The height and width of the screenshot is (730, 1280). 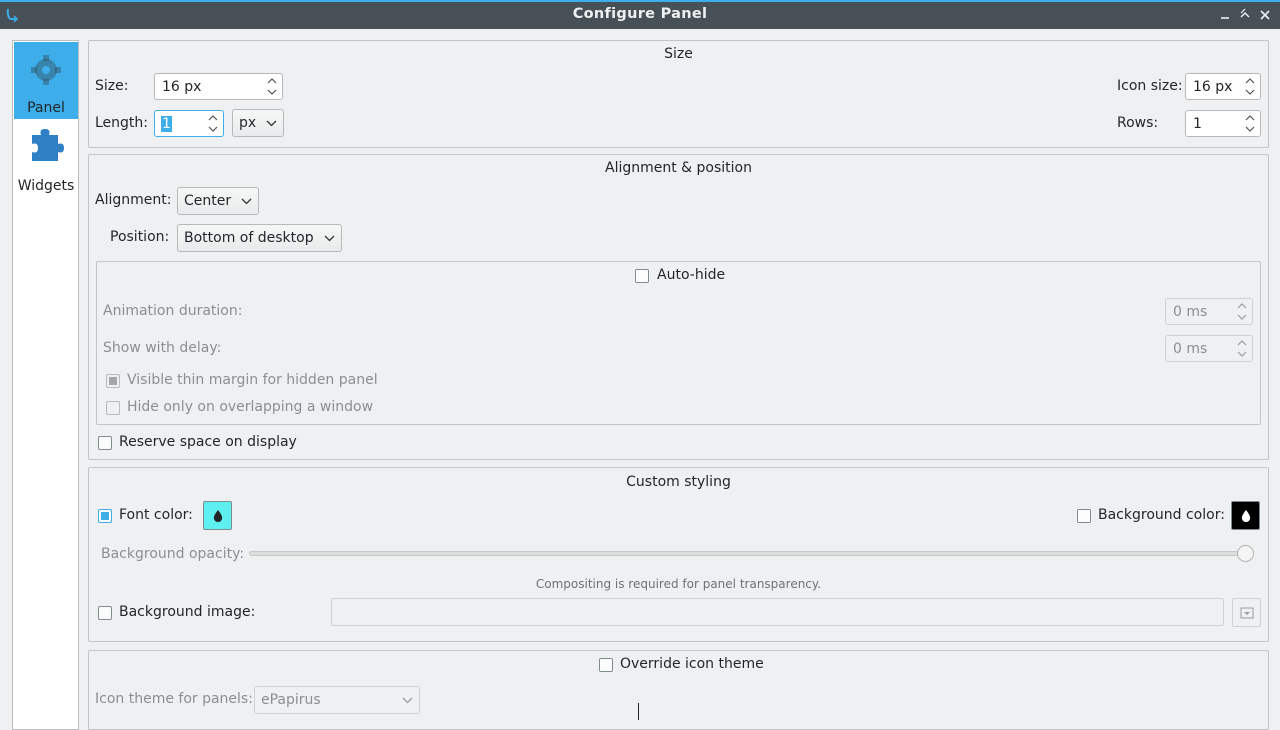 I want to click on sidebar-item-label: Widgets, so click(x=46, y=186).